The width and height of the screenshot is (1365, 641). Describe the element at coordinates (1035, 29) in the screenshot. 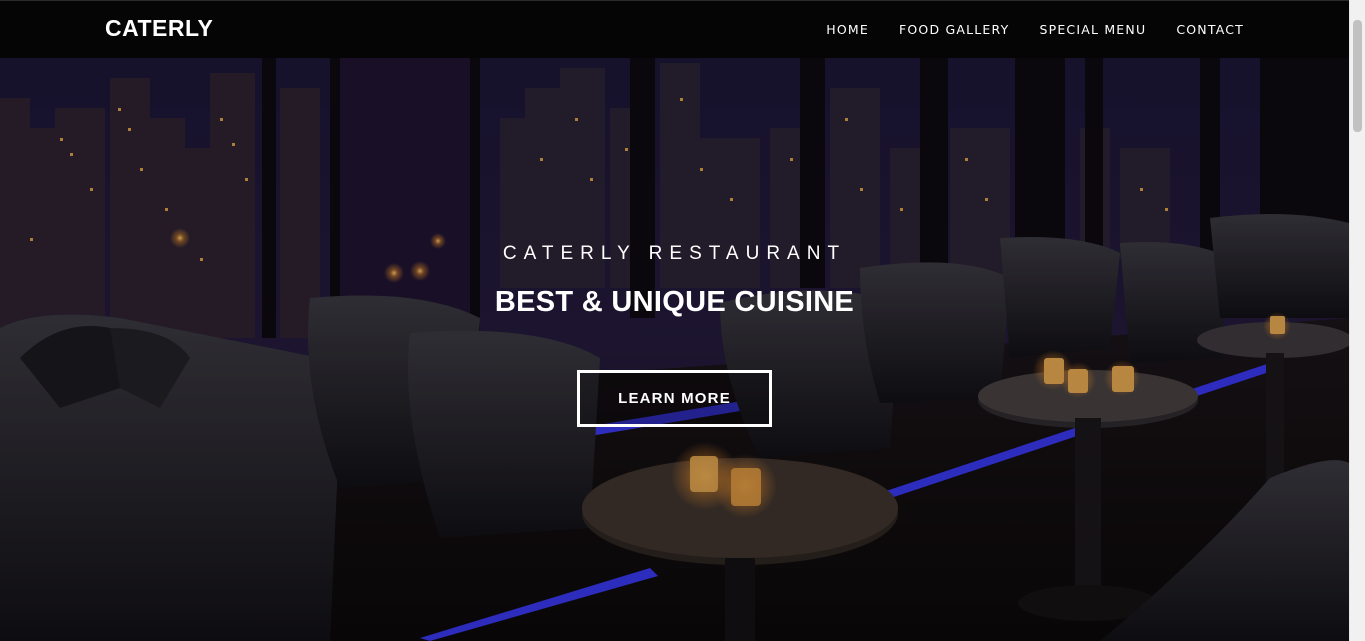

I see `nav-links: HOME FOOD GALLERY SPECIAL MENU CONTACT` at that location.